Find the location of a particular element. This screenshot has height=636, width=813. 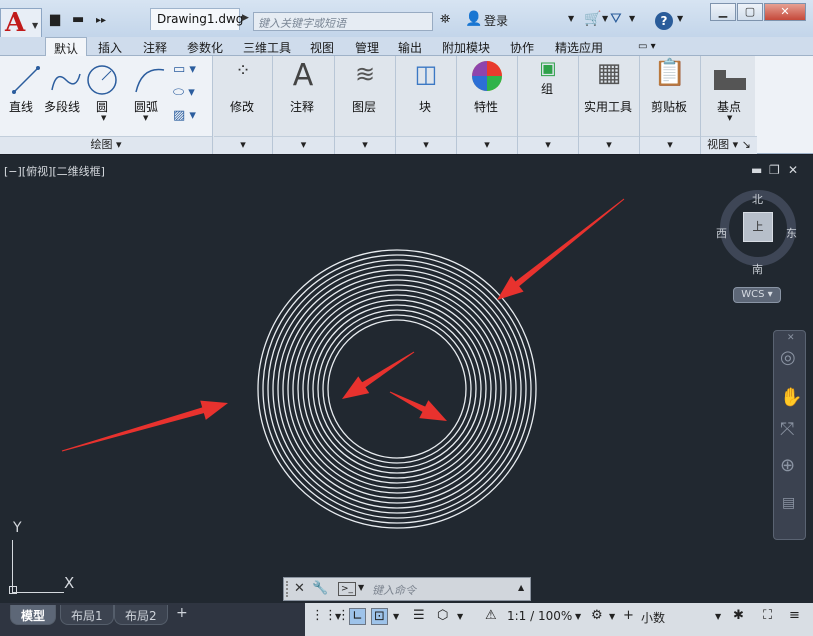

units-dropdown: 小数 is located at coordinates (653, 617).